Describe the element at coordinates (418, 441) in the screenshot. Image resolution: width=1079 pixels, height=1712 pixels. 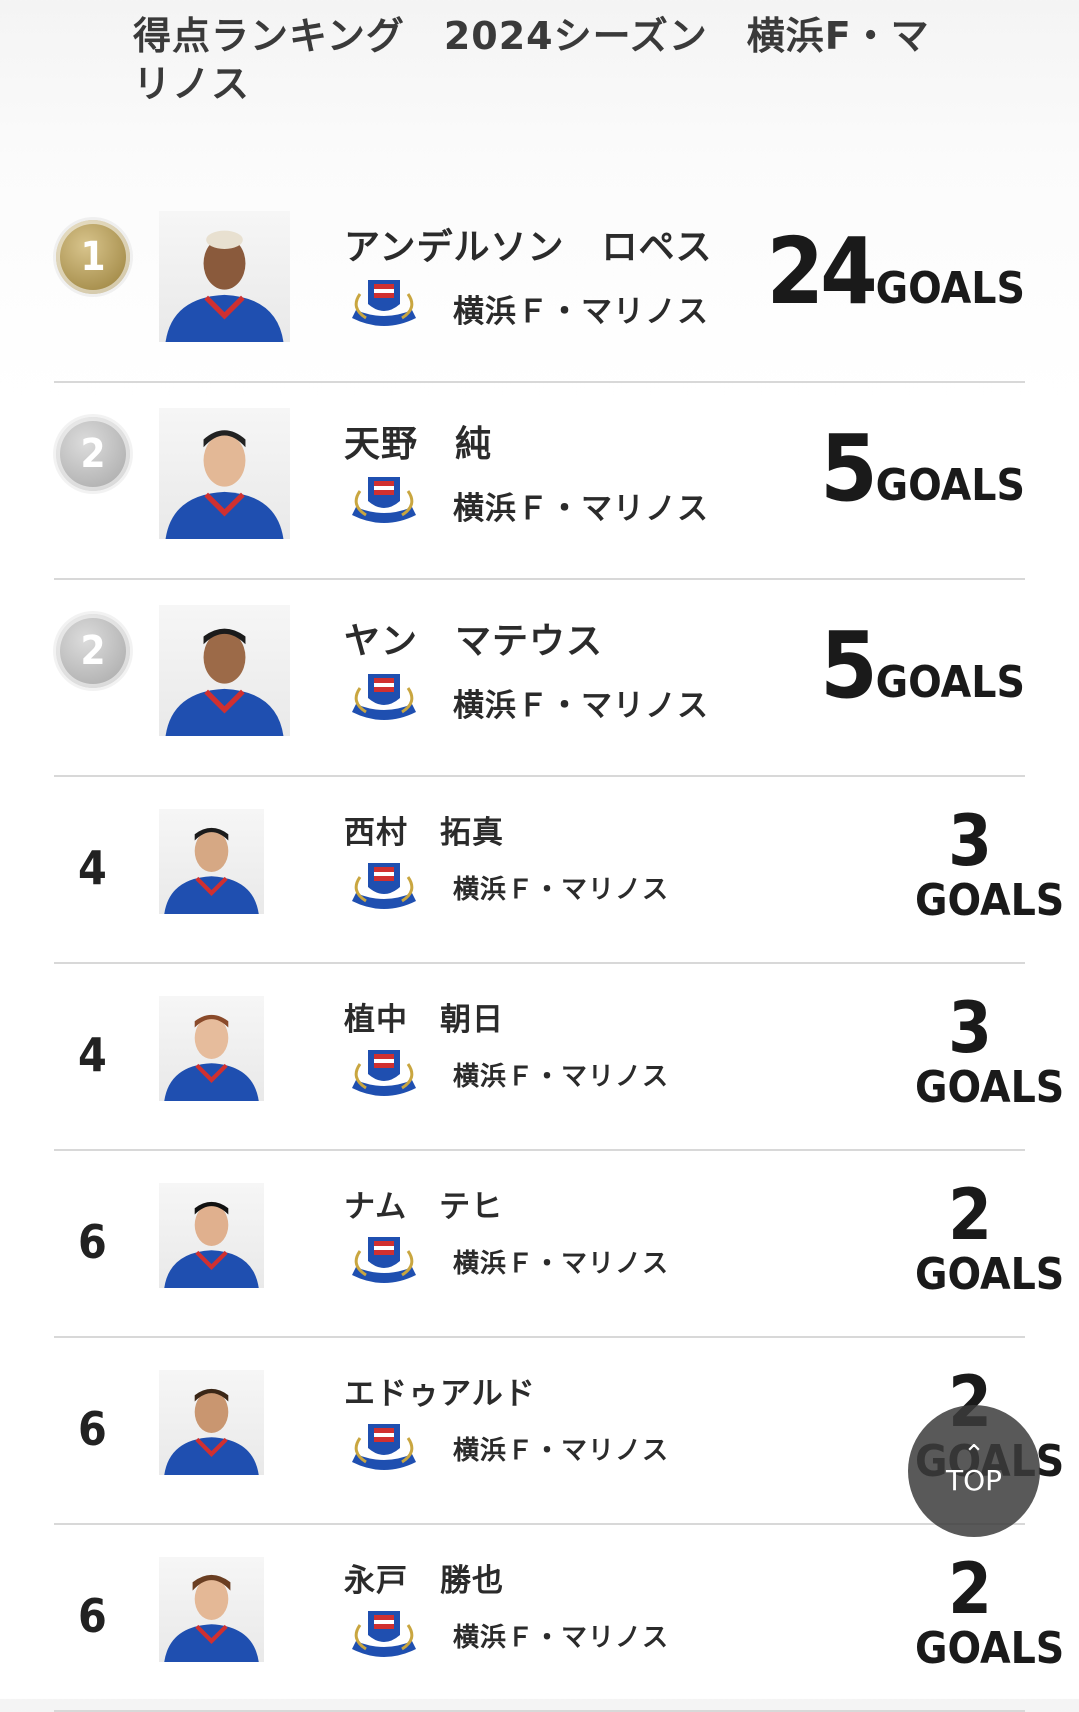
I see `player-name: 天野 純` at that location.